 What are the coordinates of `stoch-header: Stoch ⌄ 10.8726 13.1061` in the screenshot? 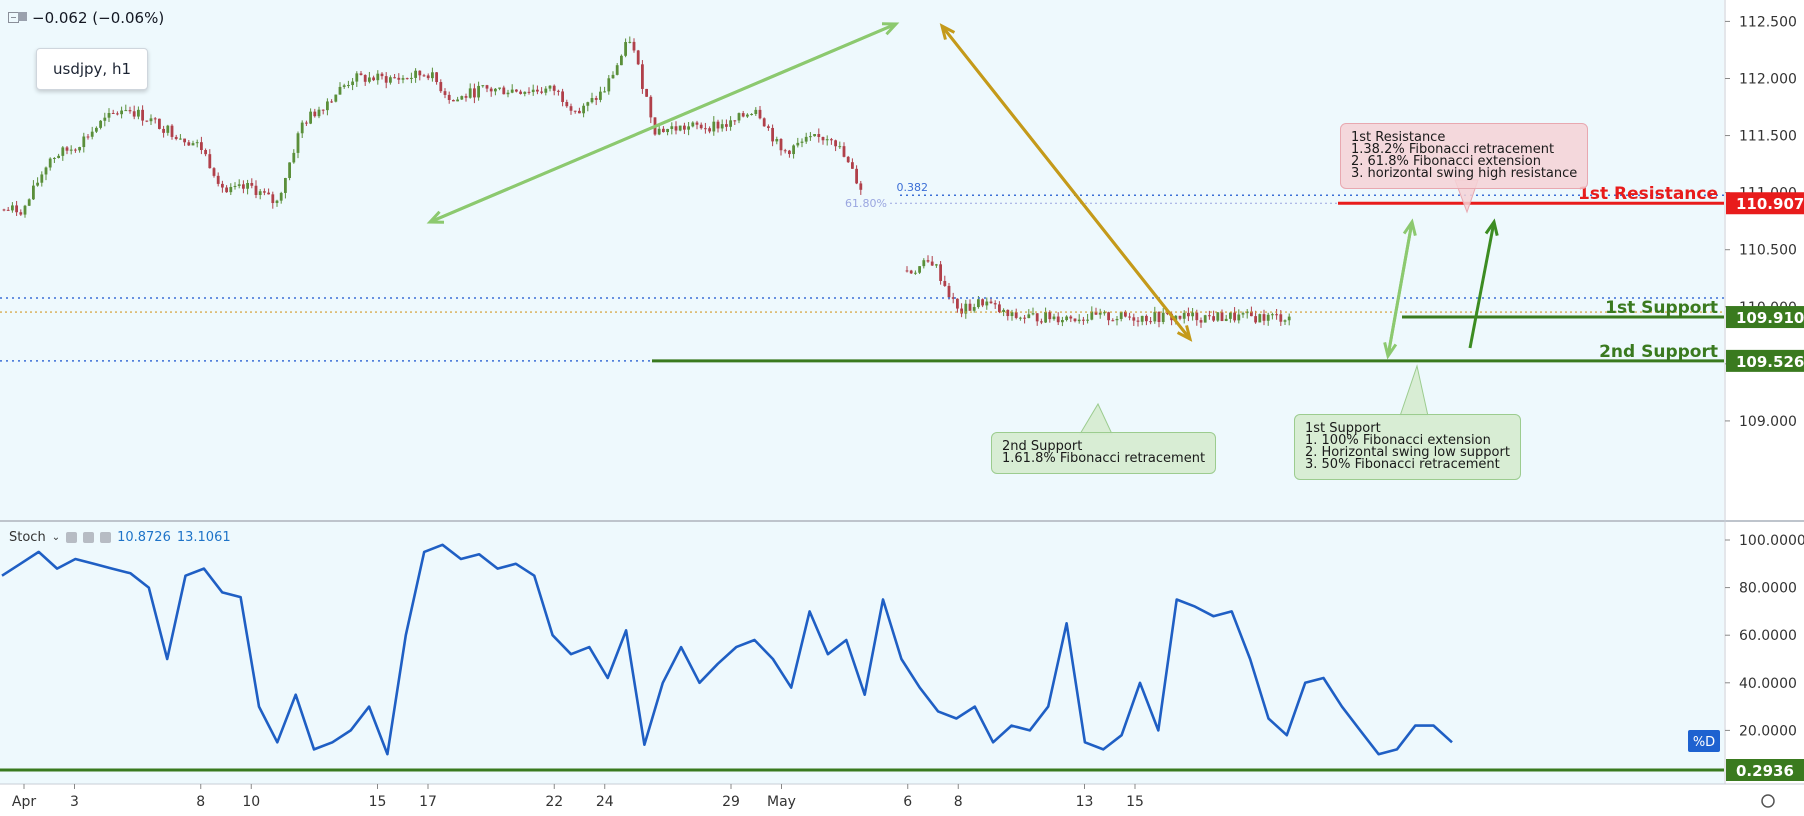 It's located at (120, 537).